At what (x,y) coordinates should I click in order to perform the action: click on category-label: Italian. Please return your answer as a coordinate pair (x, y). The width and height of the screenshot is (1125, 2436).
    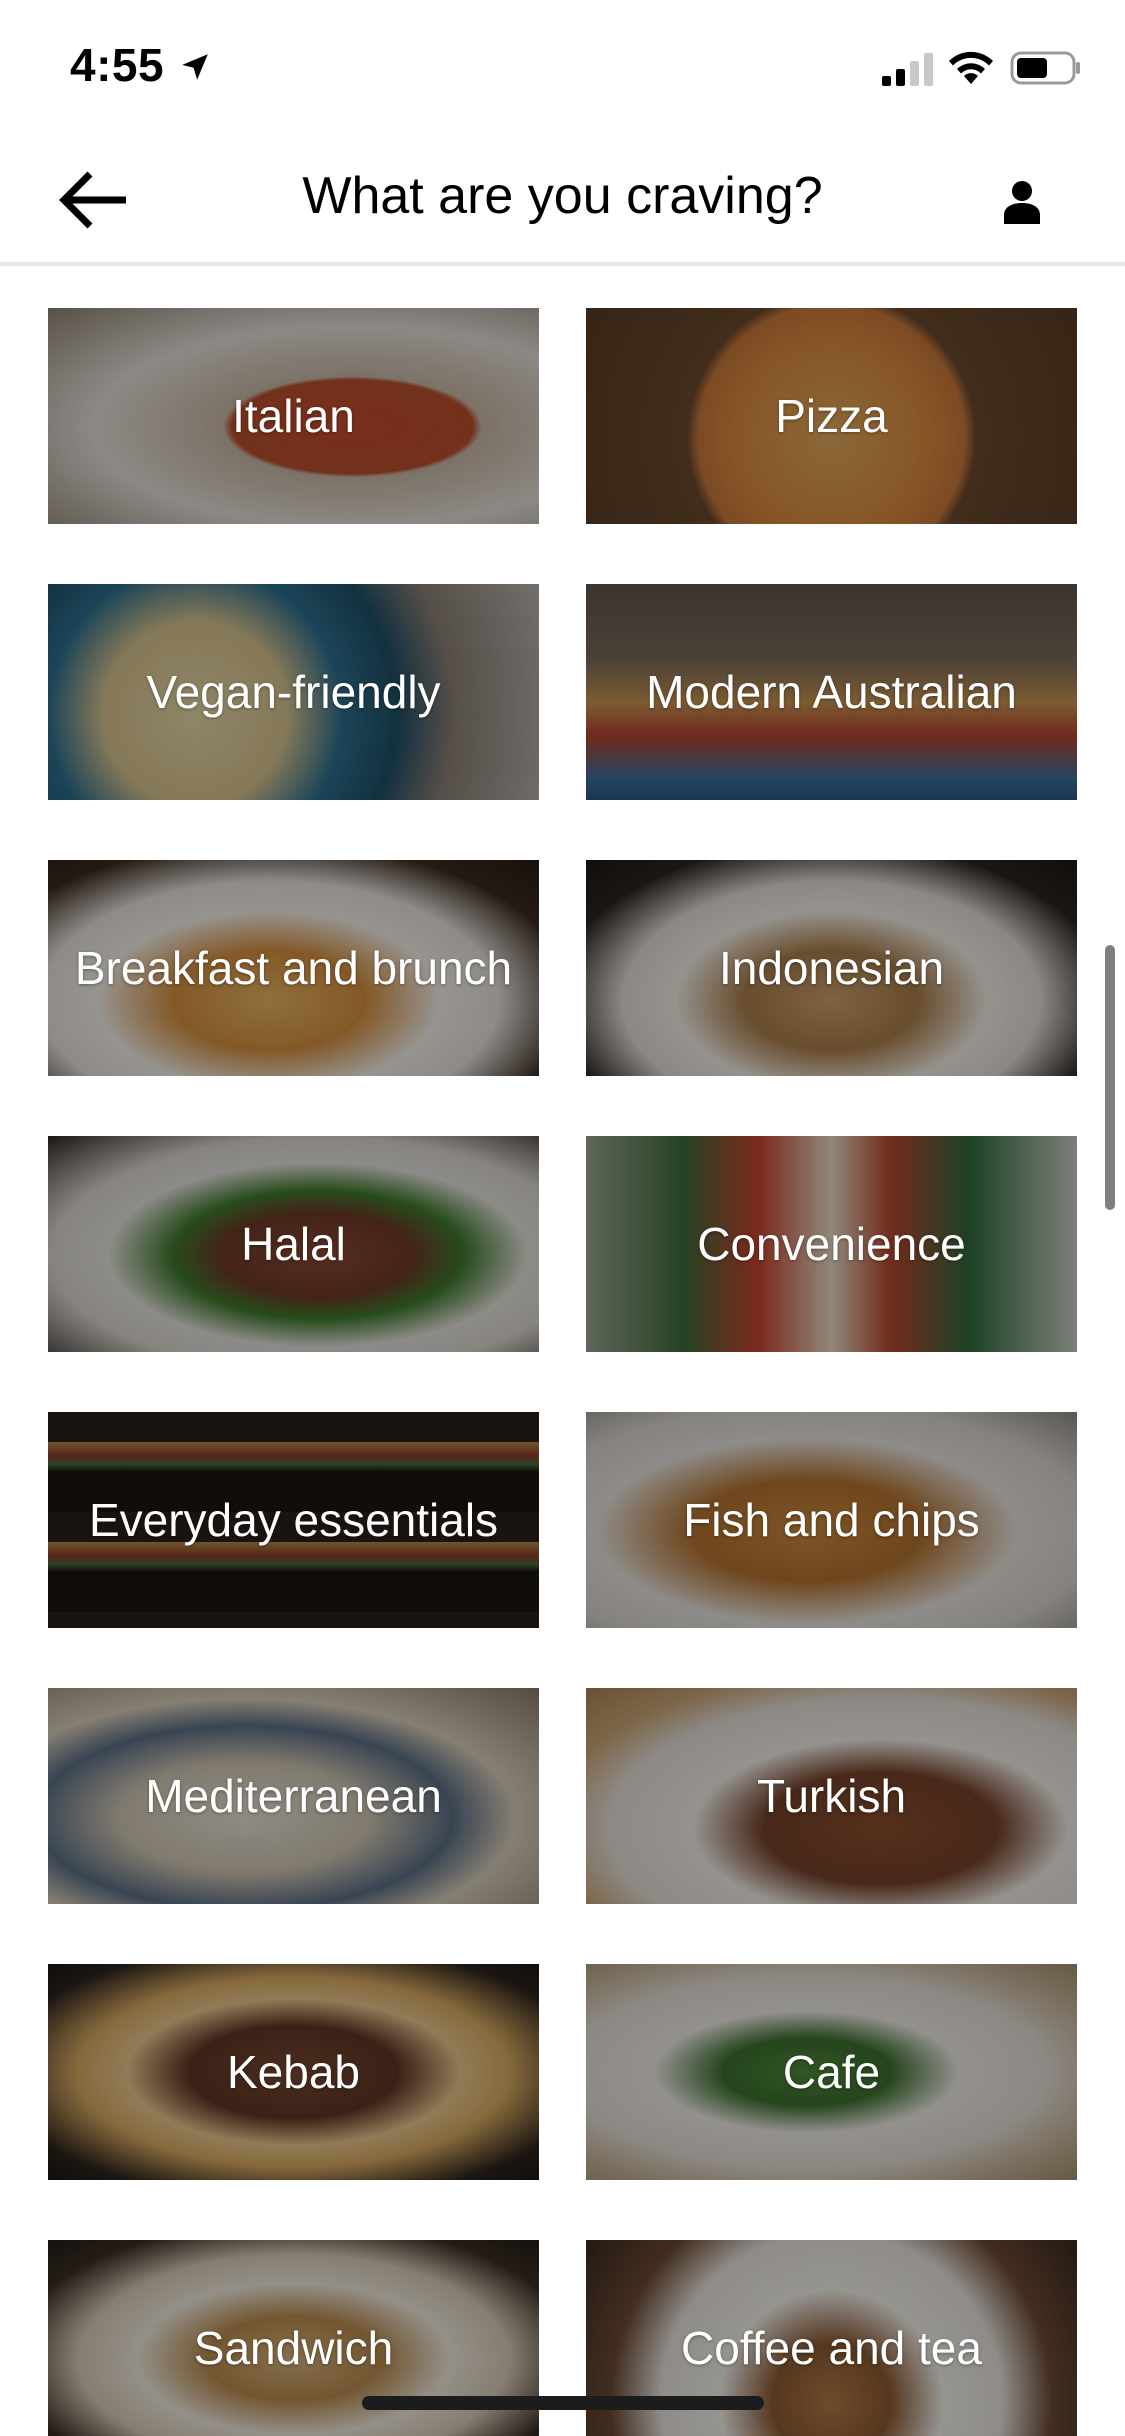
    Looking at the image, I should click on (293, 415).